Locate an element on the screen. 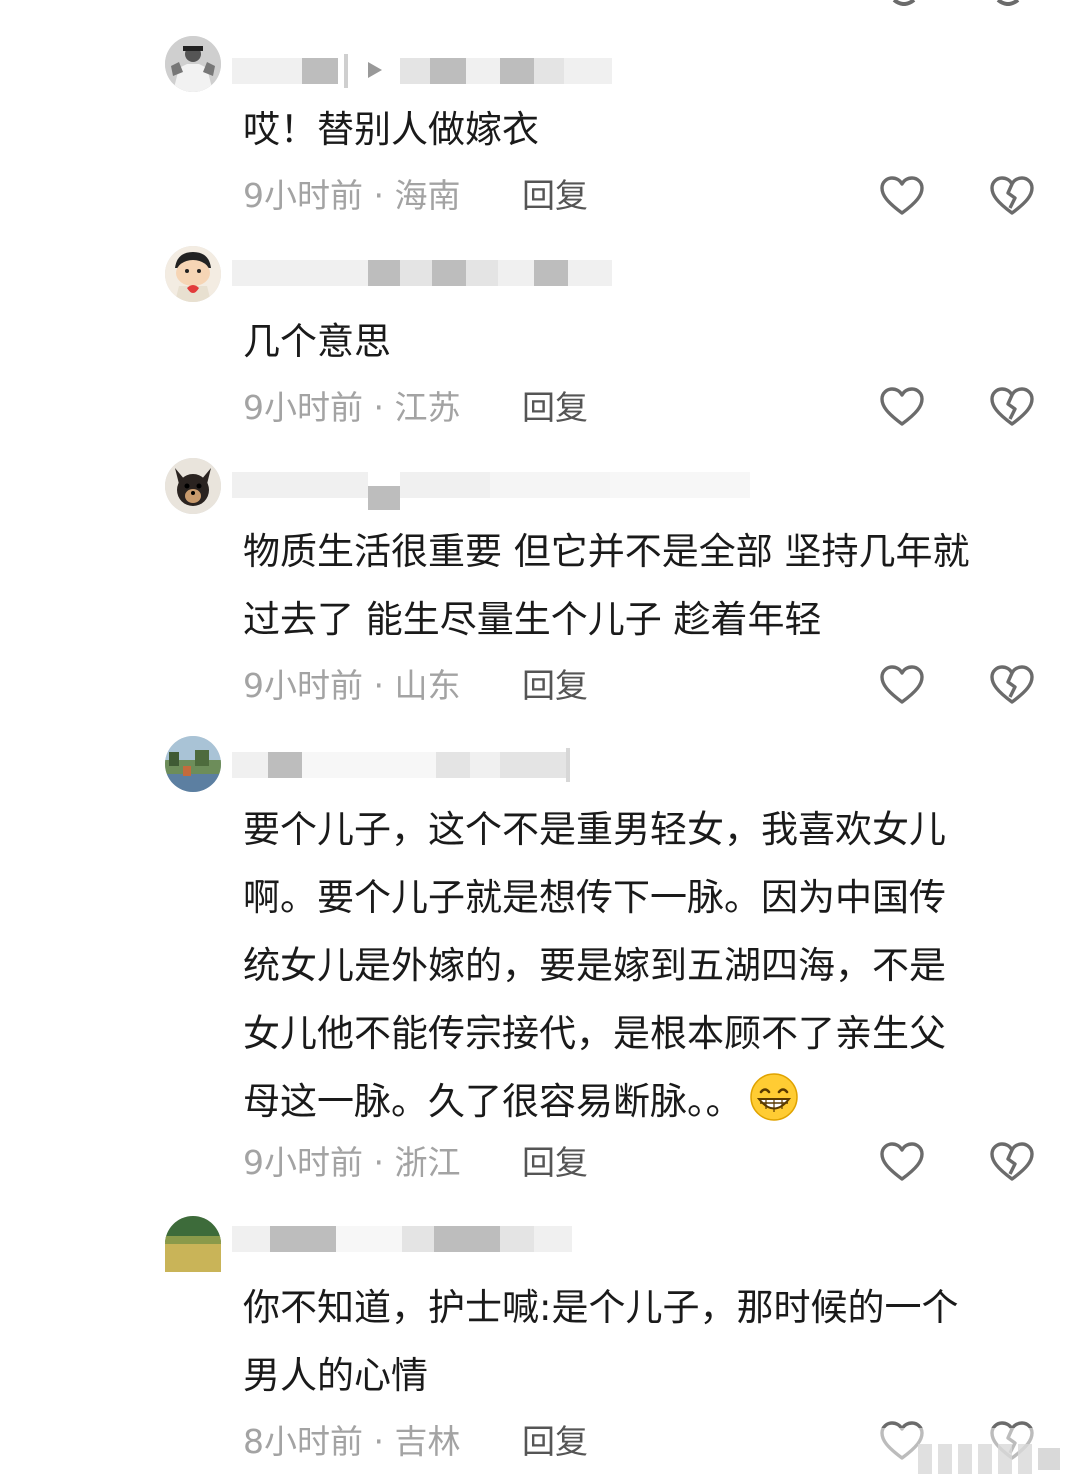 This screenshot has height=1482, width=1080. comment-time-location: 8小时前 · 吉林 is located at coordinates (352, 1441).